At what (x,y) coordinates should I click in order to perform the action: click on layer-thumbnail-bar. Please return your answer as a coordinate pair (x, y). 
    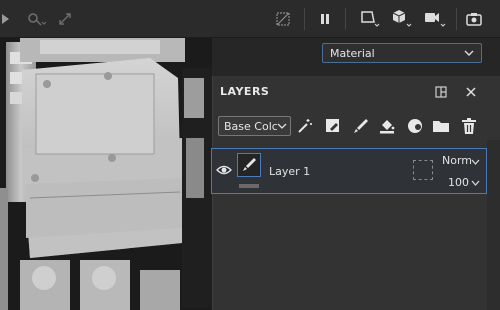
    Looking at the image, I should click on (249, 186).